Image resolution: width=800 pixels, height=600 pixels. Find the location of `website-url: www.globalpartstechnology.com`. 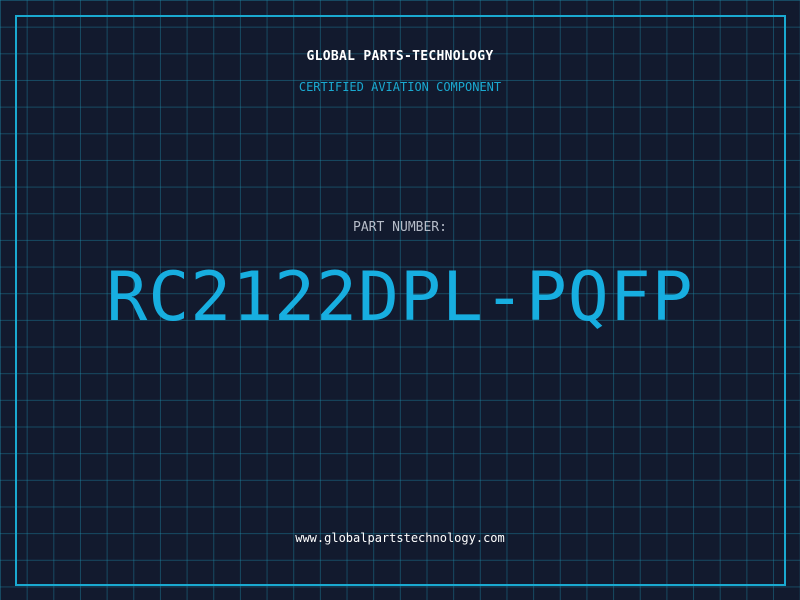

website-url: www.globalpartstechnology.com is located at coordinates (400, 538).